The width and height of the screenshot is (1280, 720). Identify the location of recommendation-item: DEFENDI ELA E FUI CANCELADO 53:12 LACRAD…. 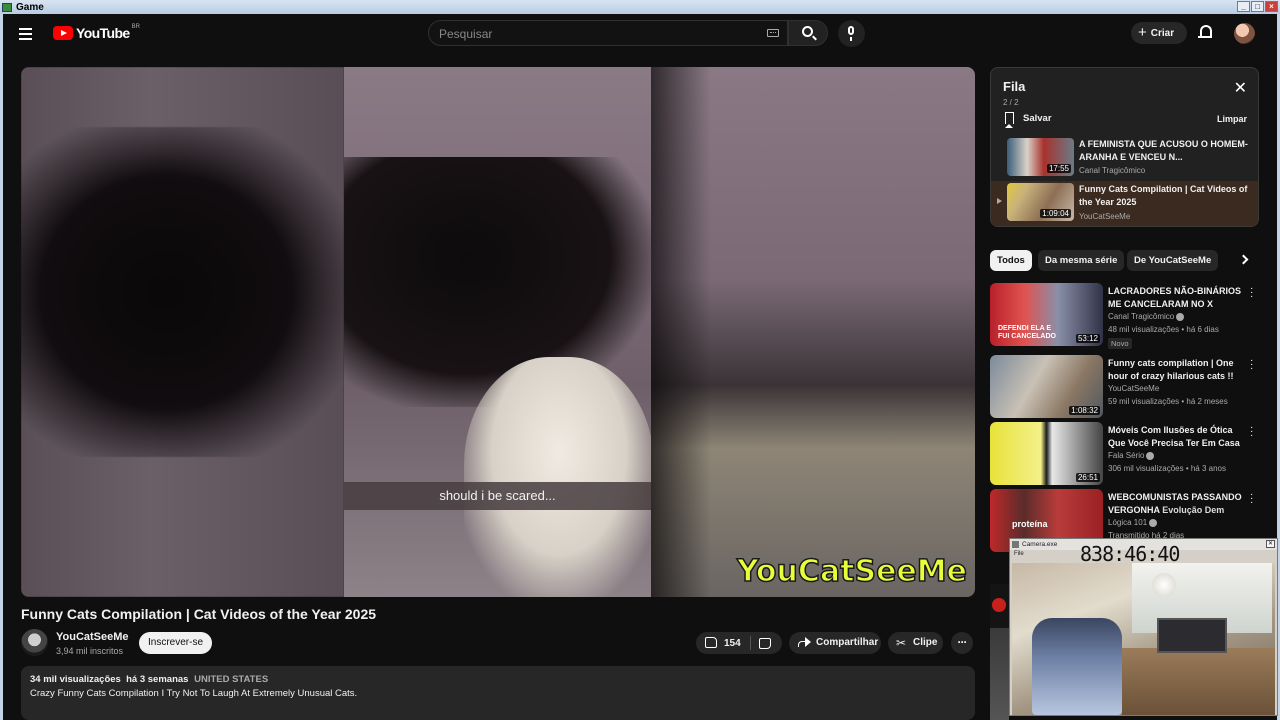
(1125, 316).